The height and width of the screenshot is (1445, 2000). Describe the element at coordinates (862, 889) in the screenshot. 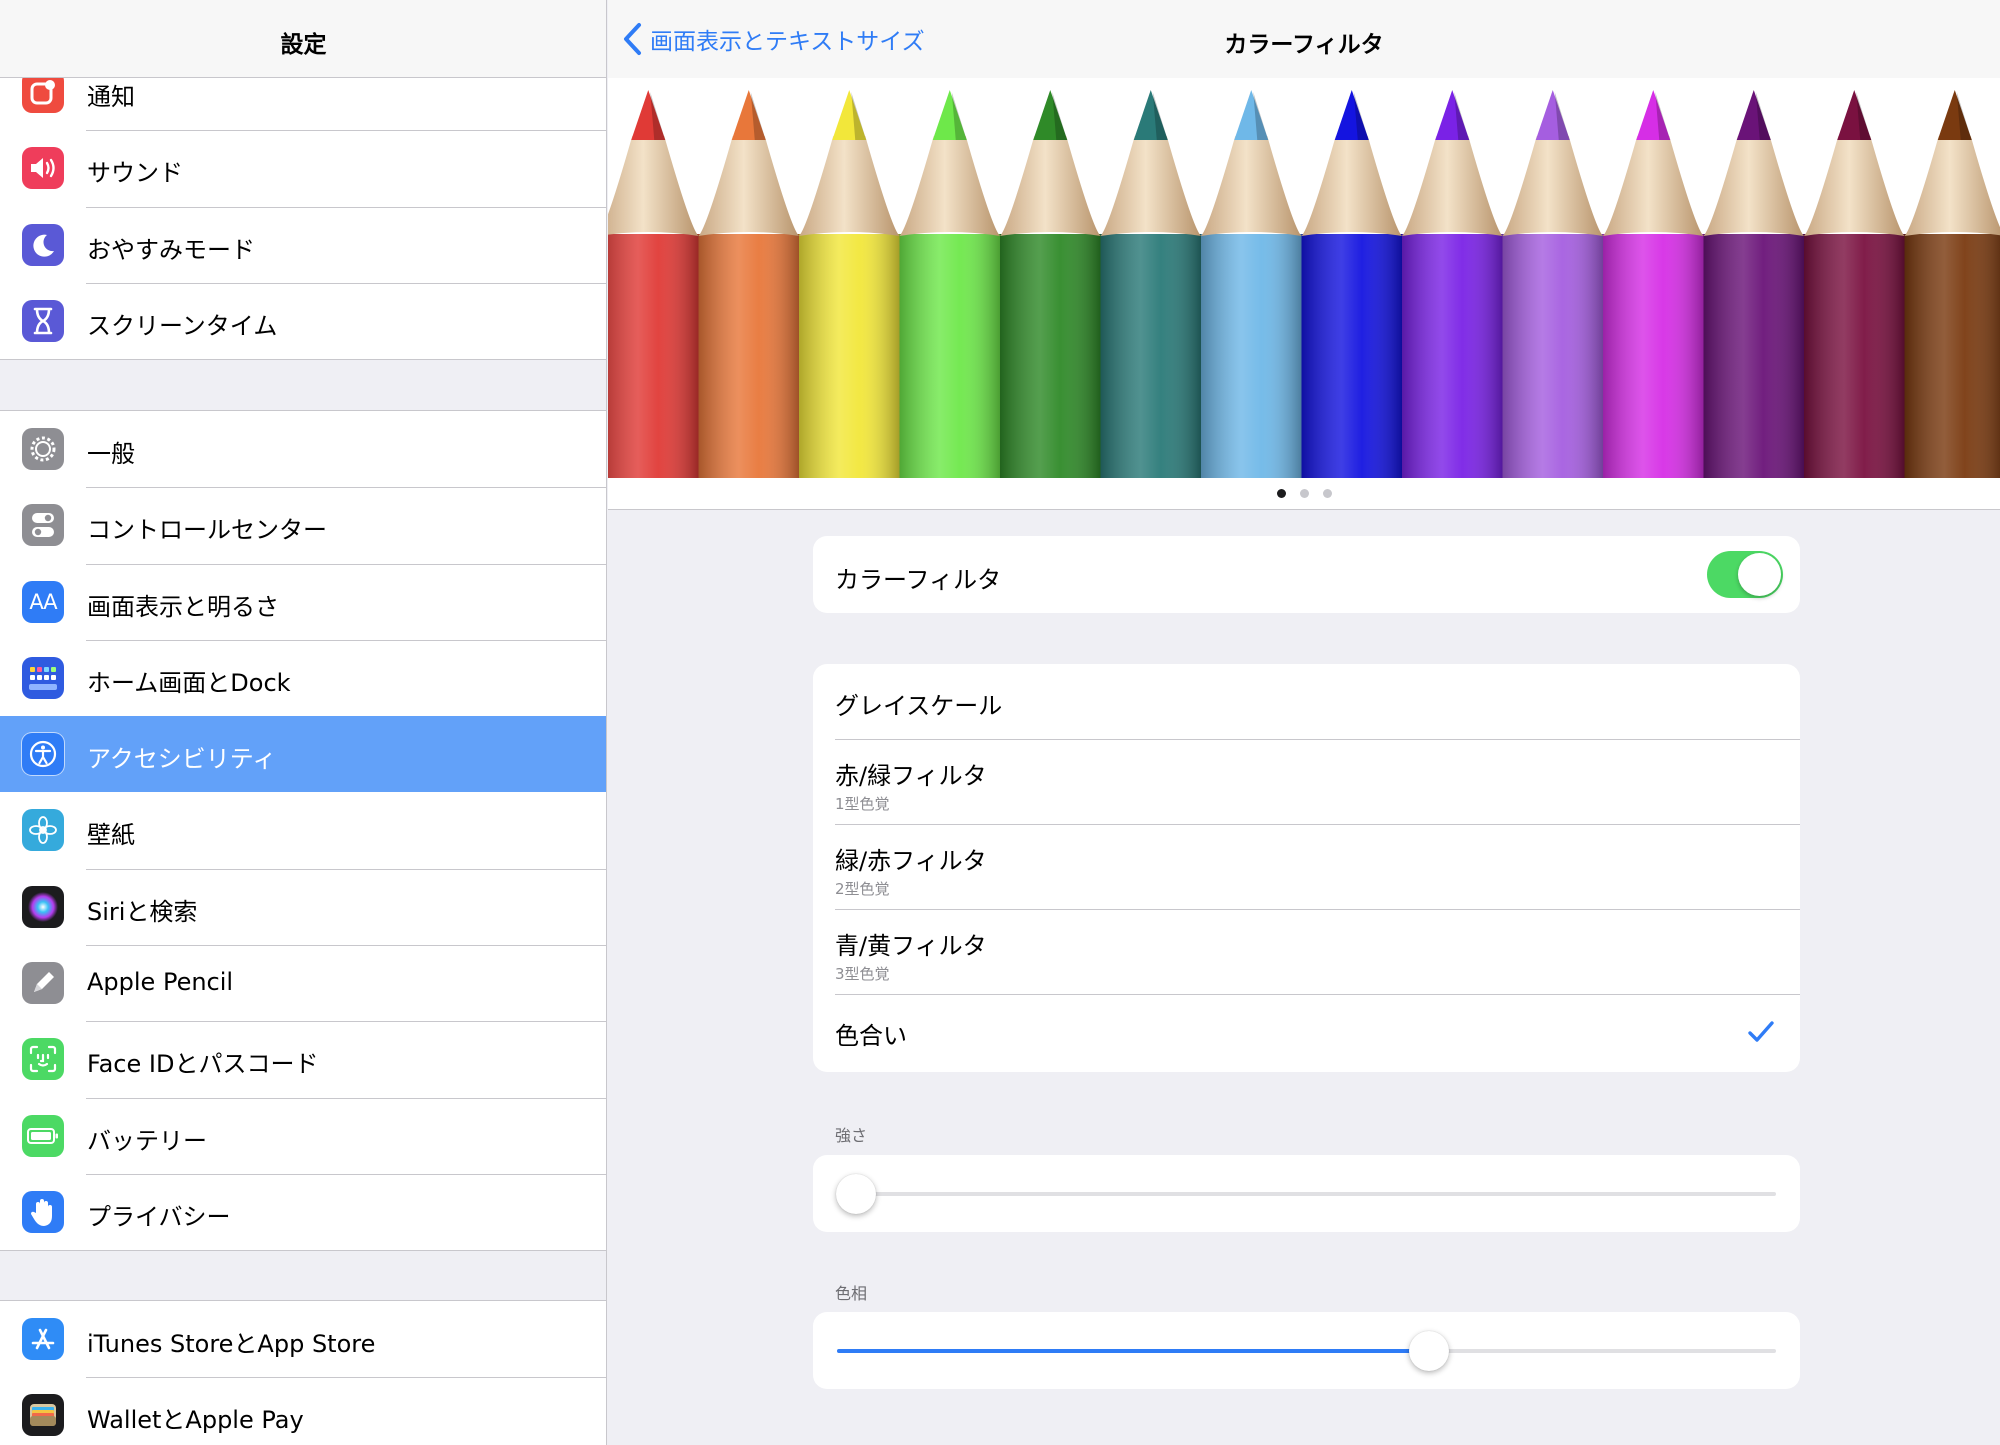

I see `filter-option-subtitle: 2型色覚` at that location.